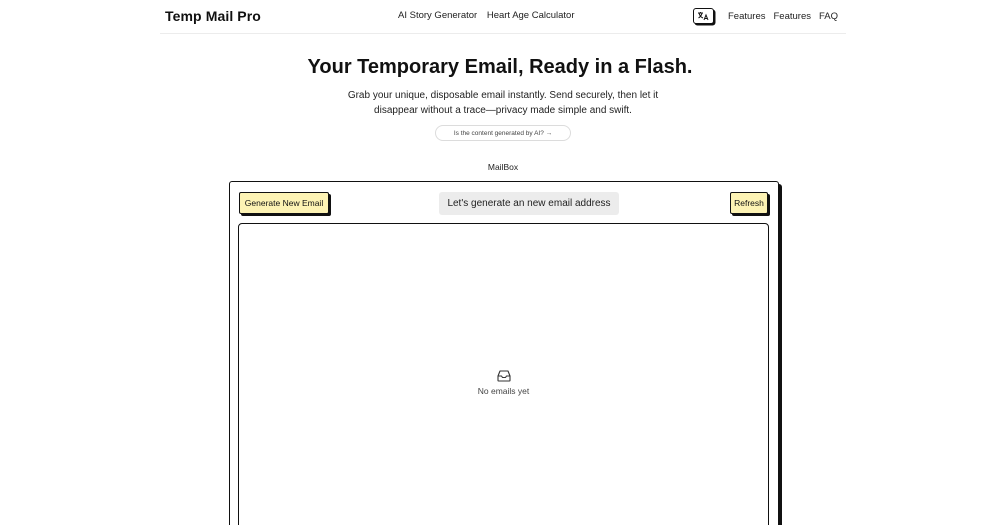 This screenshot has height=525, width=1000. I want to click on generate-new-email-button: Generate New Email, so click(284, 203).